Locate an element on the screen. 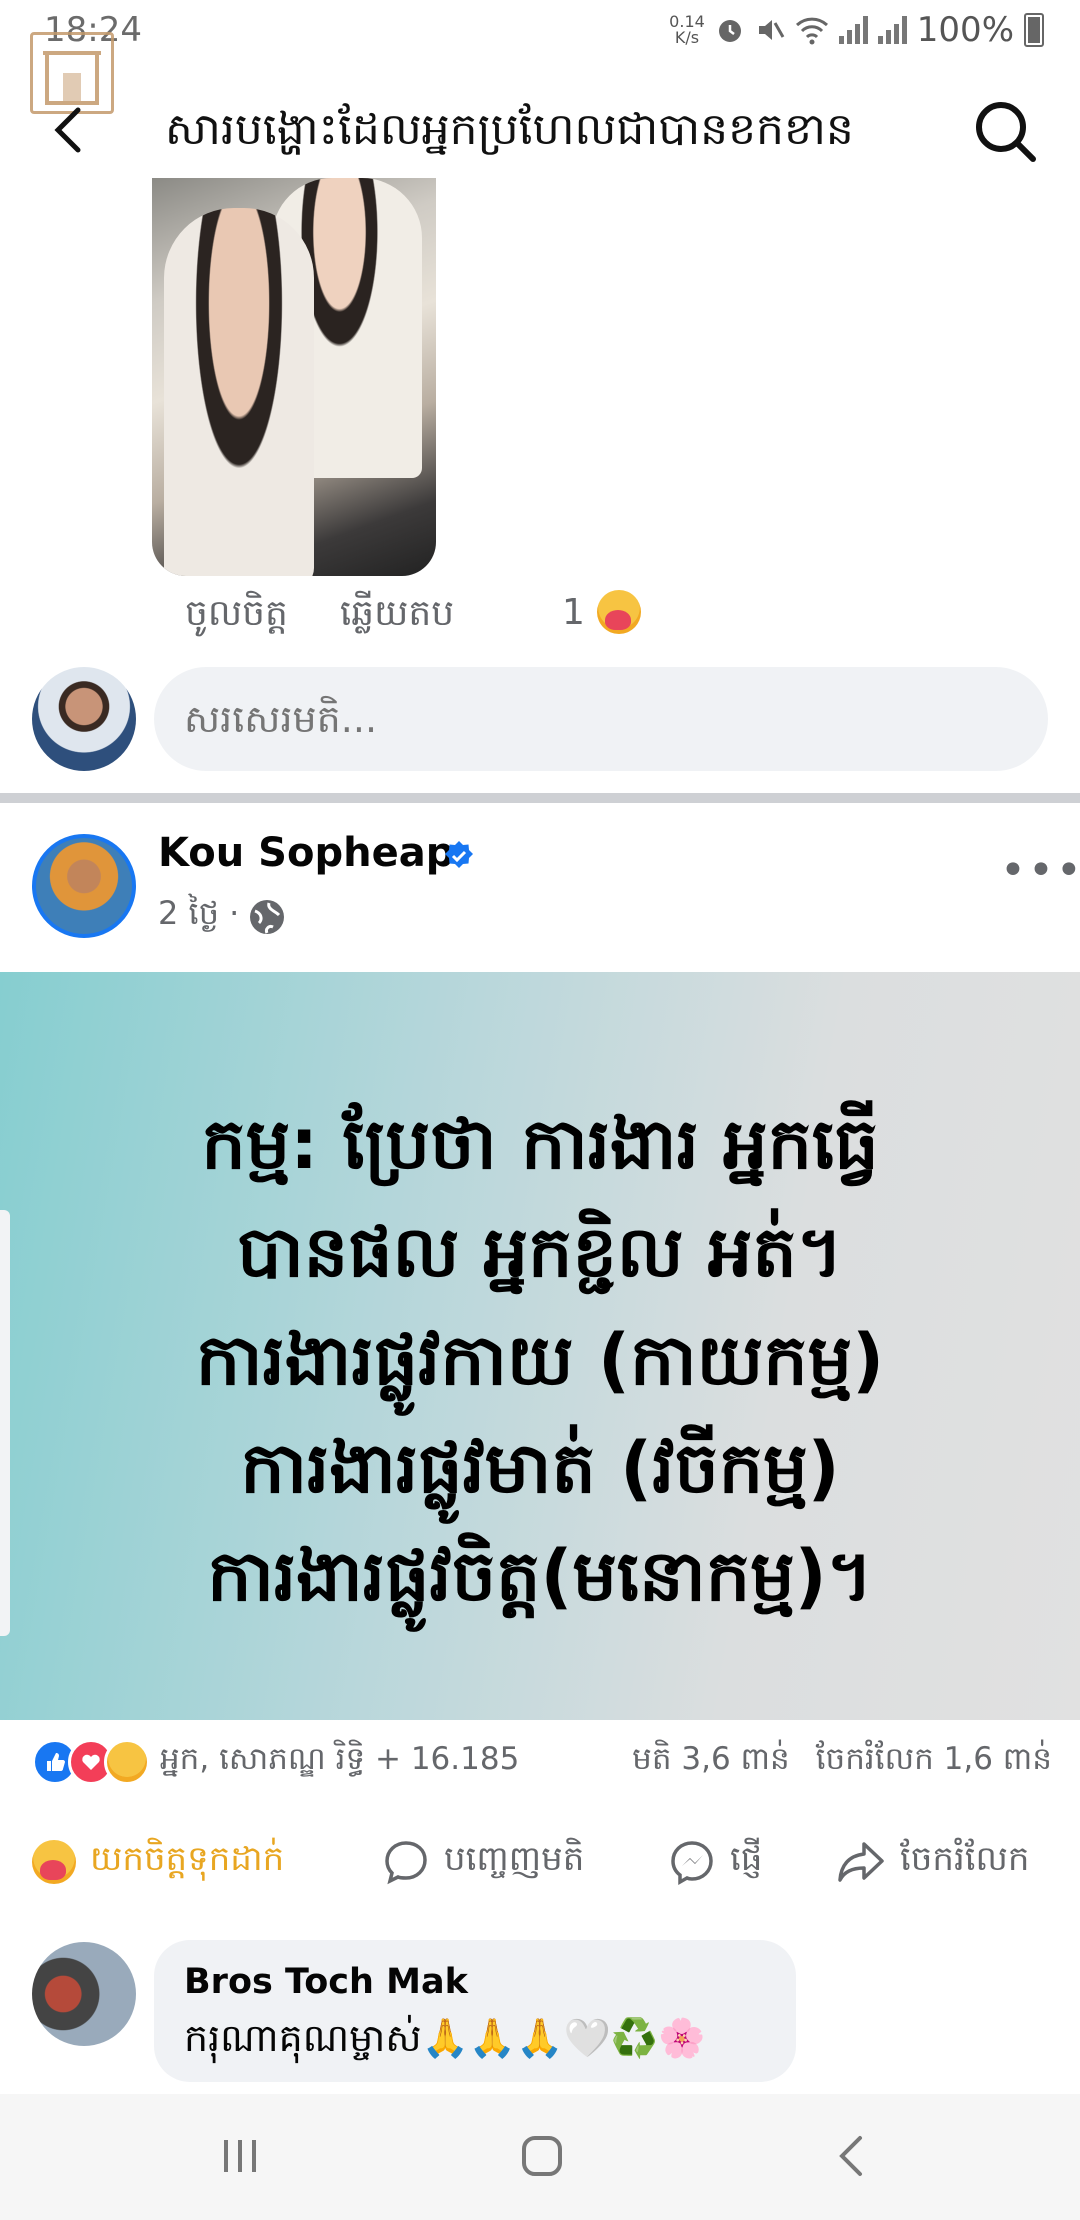 The height and width of the screenshot is (2220, 1080). share-label: ចែករំលែក is located at coordinates (965, 1859).